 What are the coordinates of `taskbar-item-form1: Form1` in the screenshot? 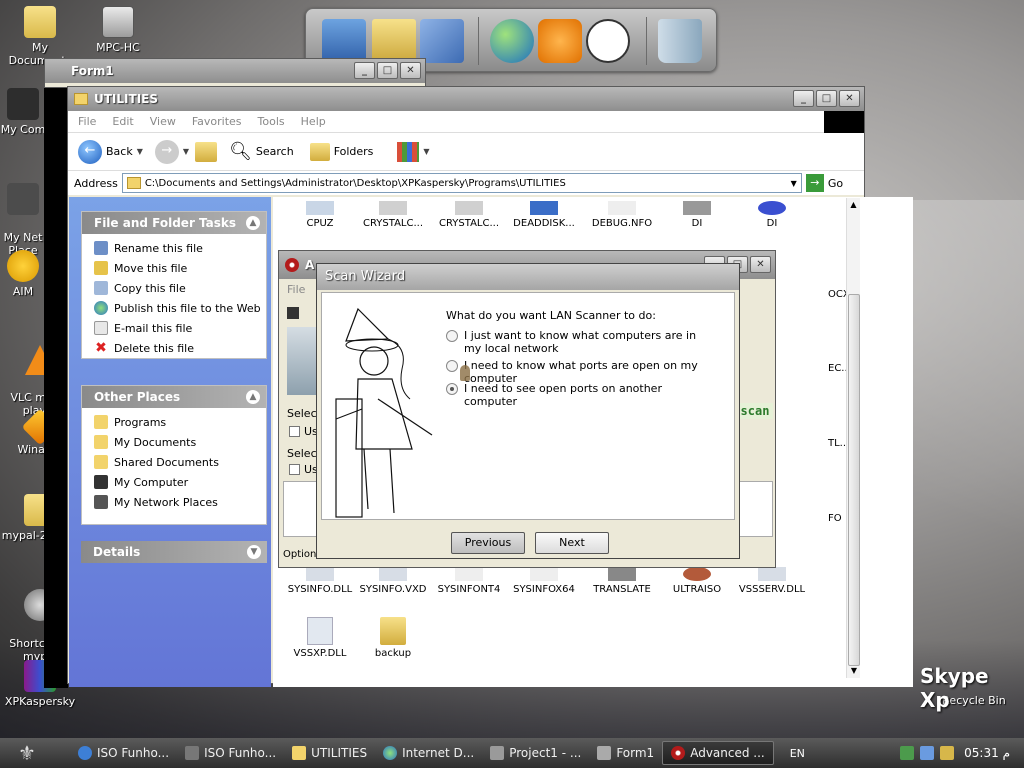 It's located at (625, 753).